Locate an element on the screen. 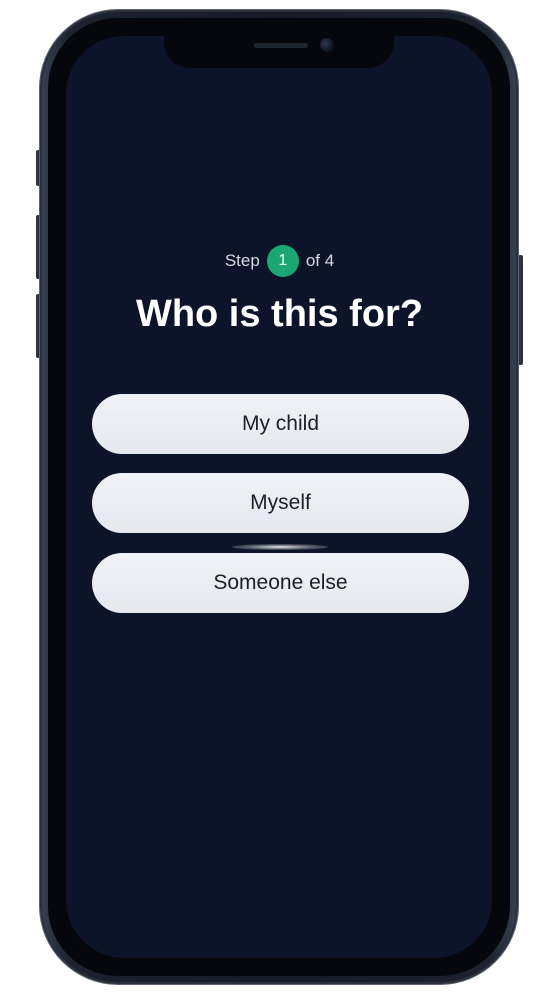 This screenshot has height=1000, width=559. page-title: Who is this for? is located at coordinates (279, 314).